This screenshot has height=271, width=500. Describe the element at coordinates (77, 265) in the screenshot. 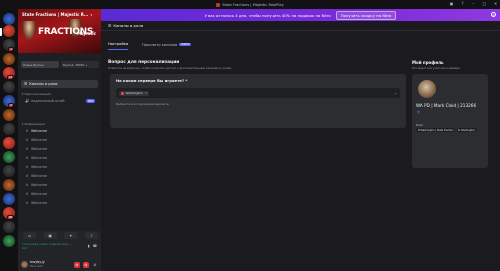

I see `microphone-muted-icon: ⊘` at that location.